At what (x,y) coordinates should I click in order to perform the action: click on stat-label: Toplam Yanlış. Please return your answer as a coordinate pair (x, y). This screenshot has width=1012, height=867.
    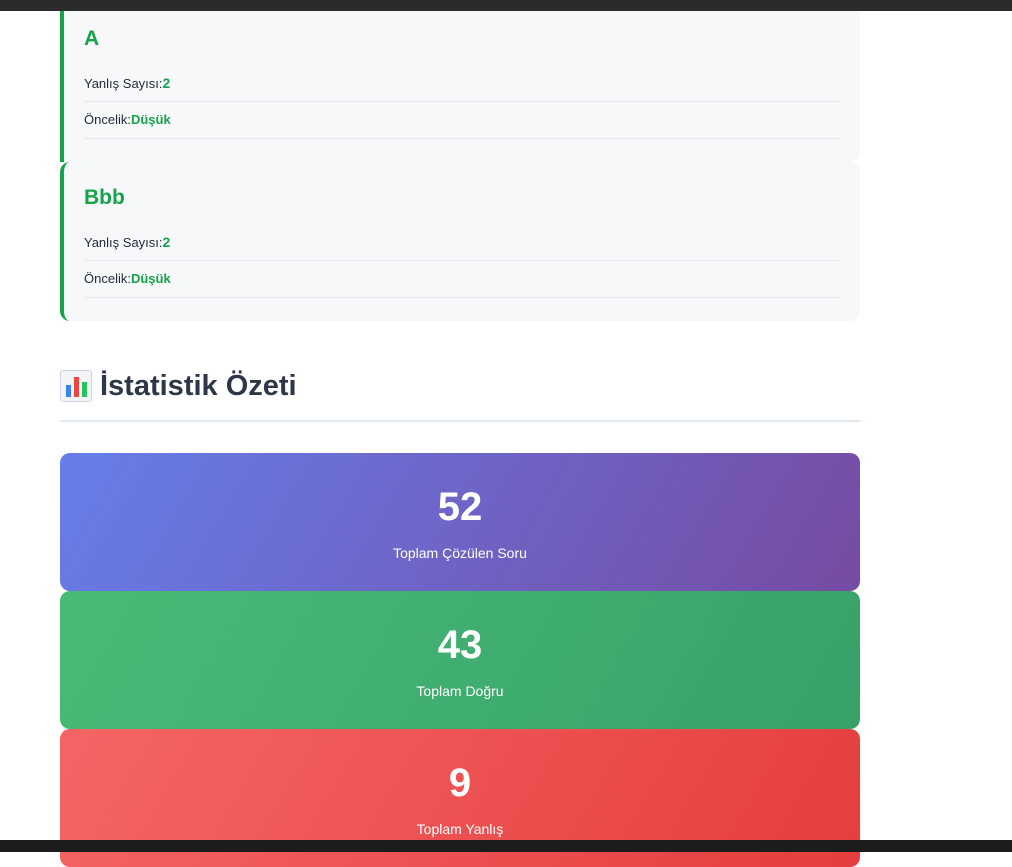
    Looking at the image, I should click on (460, 829).